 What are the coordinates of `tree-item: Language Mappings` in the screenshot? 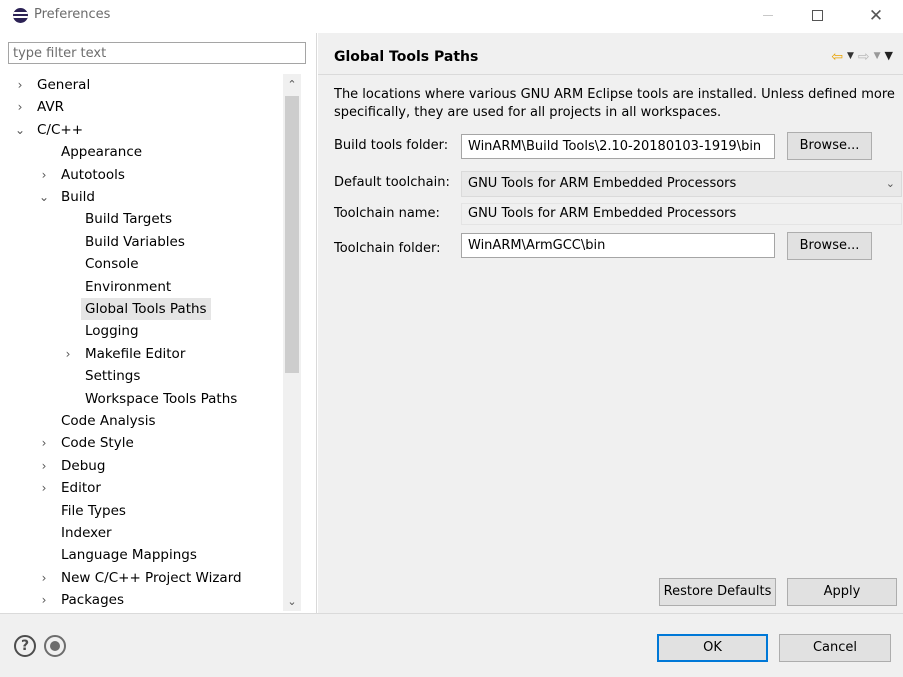 It's located at (143, 555).